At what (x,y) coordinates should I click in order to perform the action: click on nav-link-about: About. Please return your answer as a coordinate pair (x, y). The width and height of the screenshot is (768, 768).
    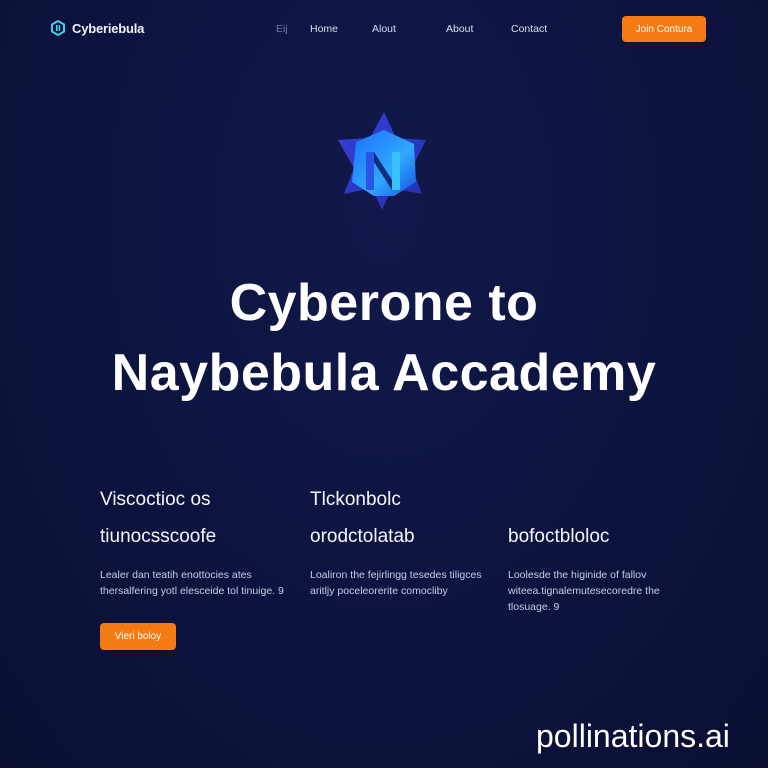
    Looking at the image, I should click on (459, 29).